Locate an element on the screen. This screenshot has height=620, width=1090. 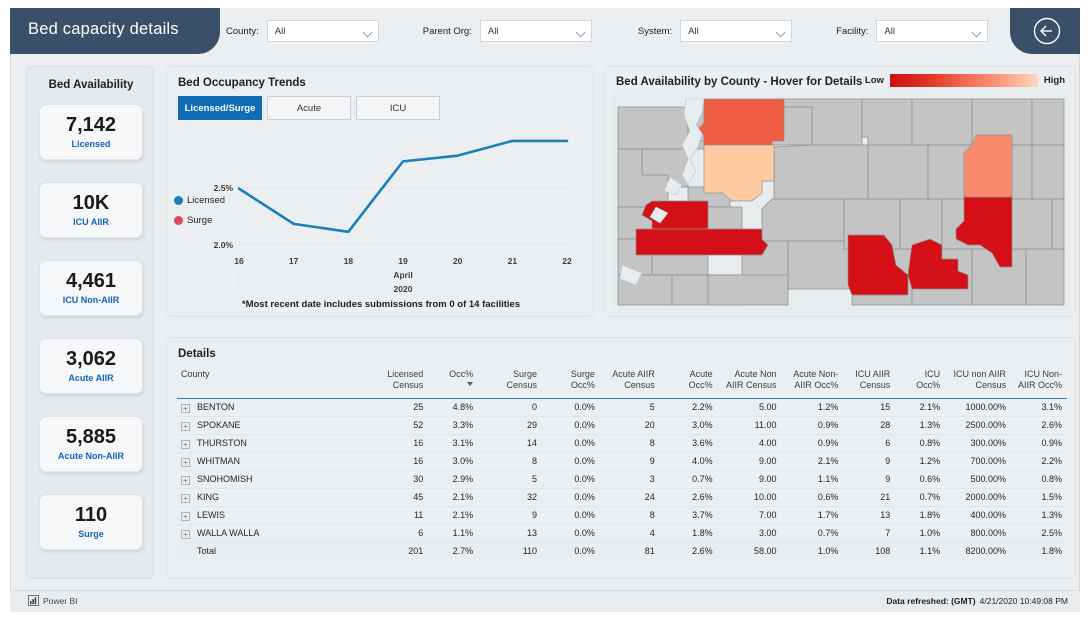
cell-acute-occ: 2.2% is located at coordinates (688, 407).